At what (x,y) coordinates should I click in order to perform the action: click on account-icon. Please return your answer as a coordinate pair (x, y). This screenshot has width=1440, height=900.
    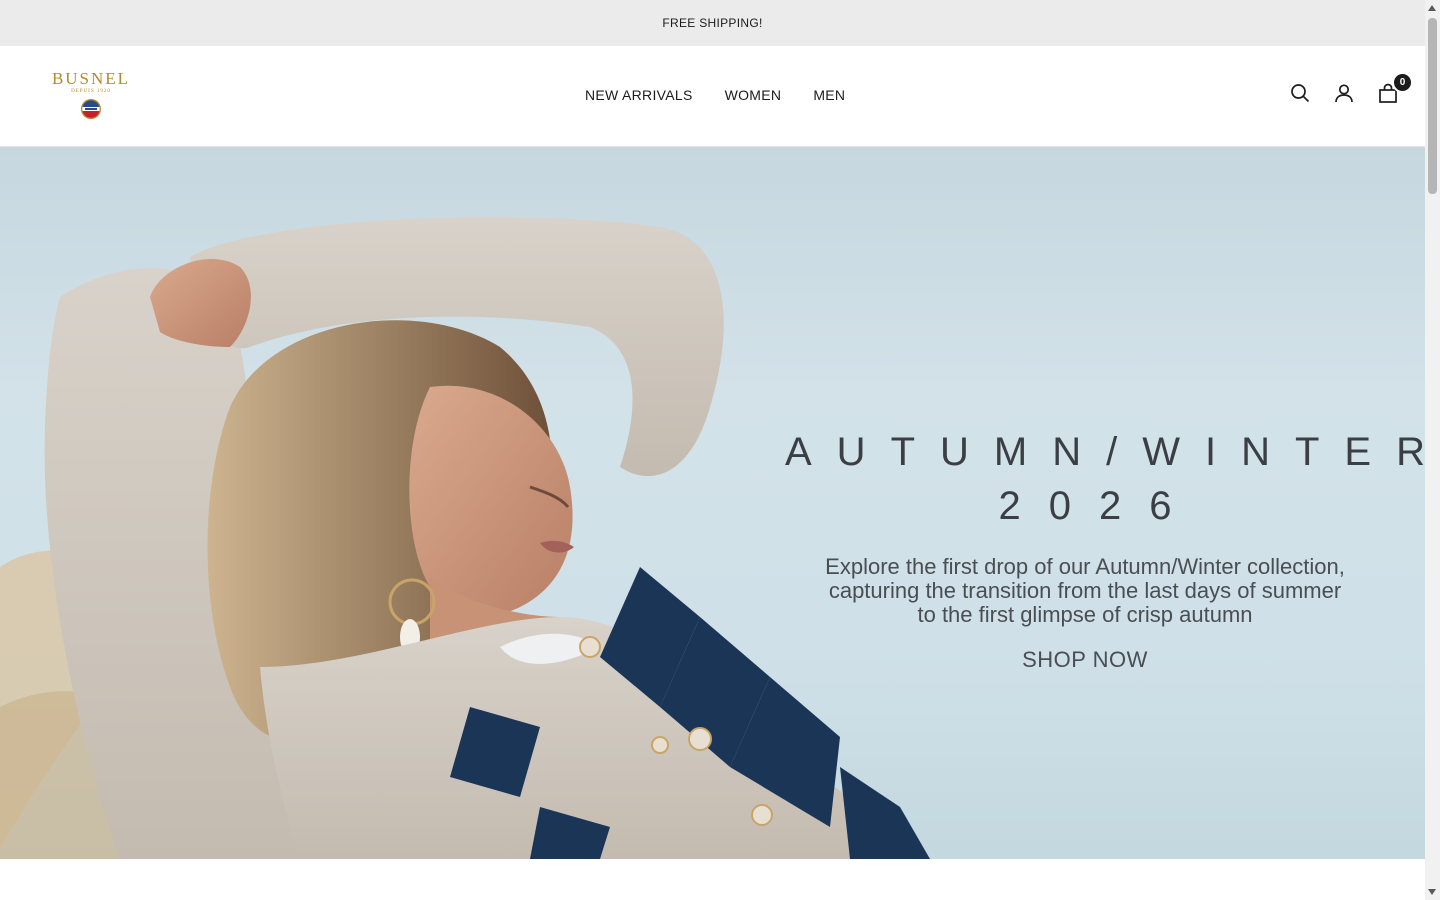
    Looking at the image, I should click on (1344, 93).